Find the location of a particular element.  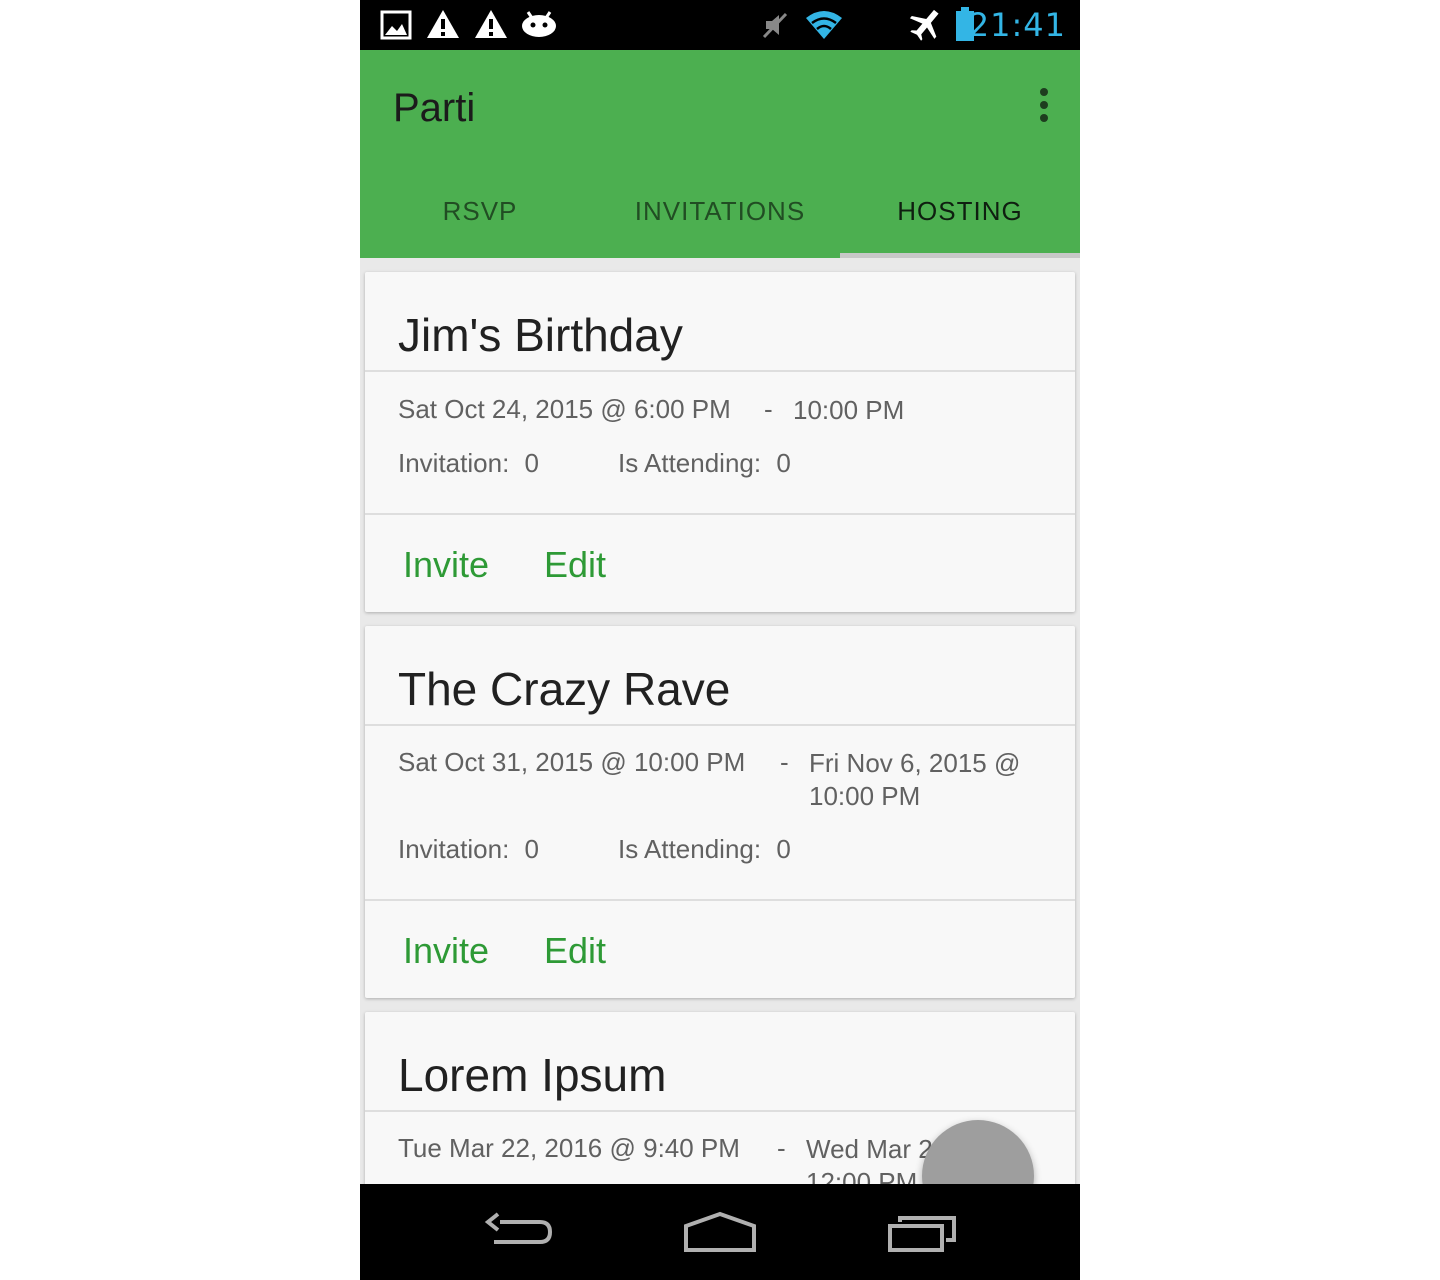

event-title: Jim's Birthday is located at coordinates (540, 335).